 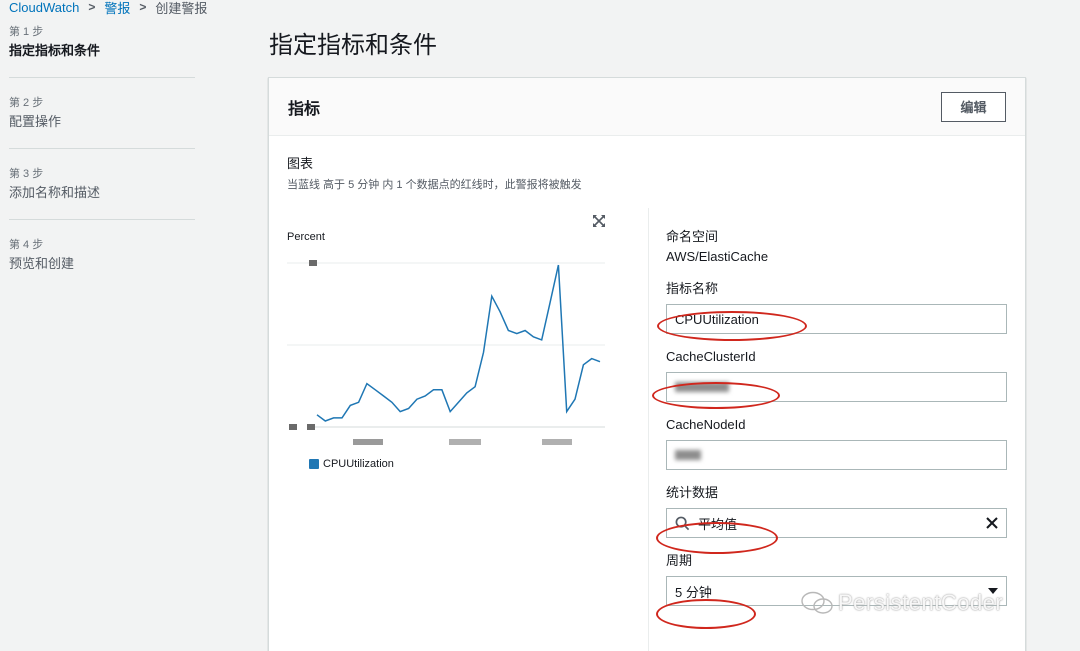 What do you see at coordinates (26, 103) in the screenshot?
I see `step-number: 第 2 步` at bounding box center [26, 103].